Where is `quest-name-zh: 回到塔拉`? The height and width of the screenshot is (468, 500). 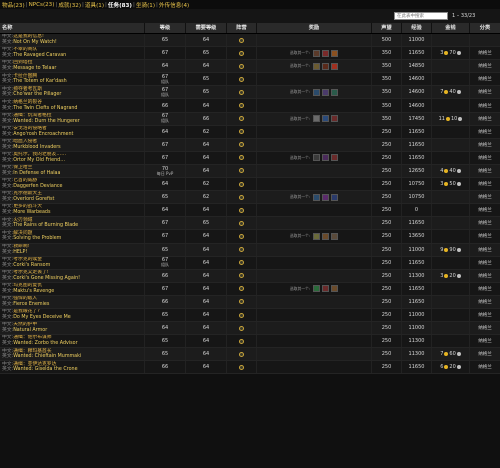
quest-name-zh: 回到塔拉 is located at coordinates (22, 62).